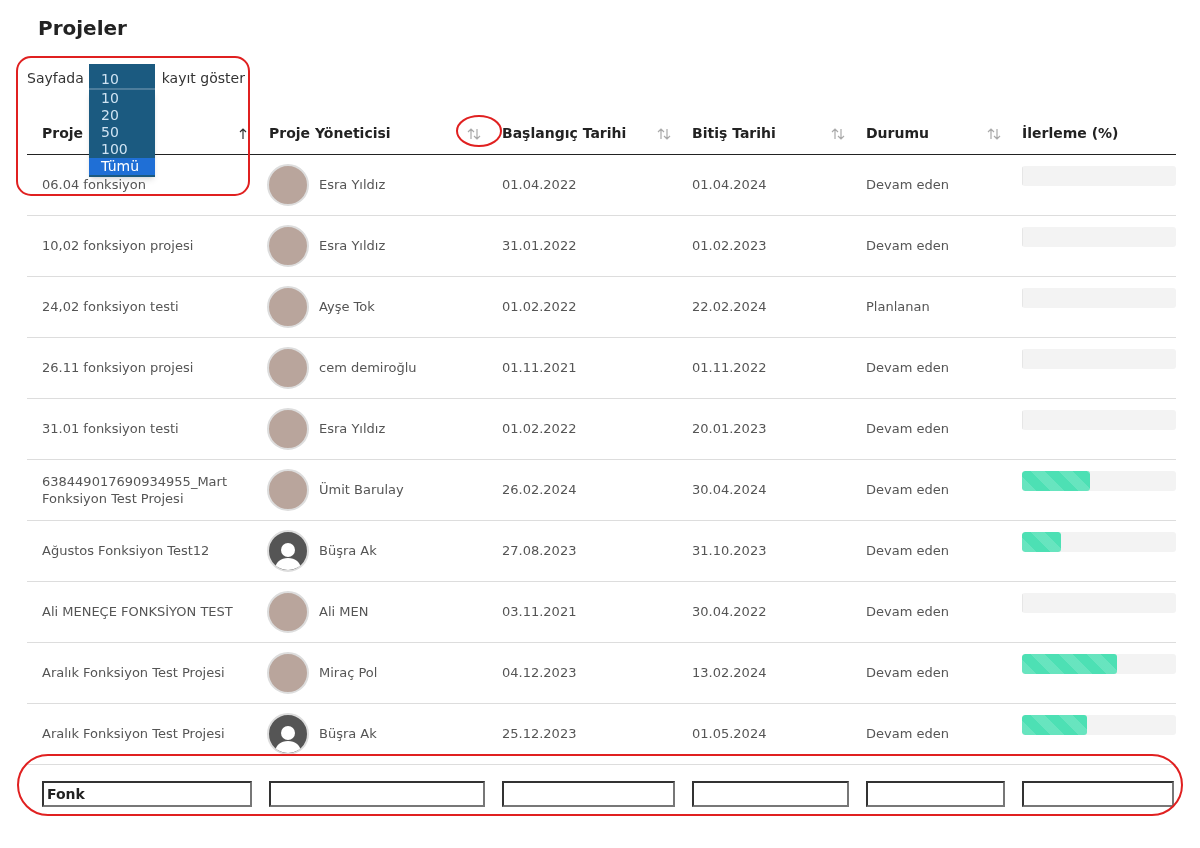 The width and height of the screenshot is (1200, 848). I want to click on end-date: 31.10.2023, so click(730, 550).